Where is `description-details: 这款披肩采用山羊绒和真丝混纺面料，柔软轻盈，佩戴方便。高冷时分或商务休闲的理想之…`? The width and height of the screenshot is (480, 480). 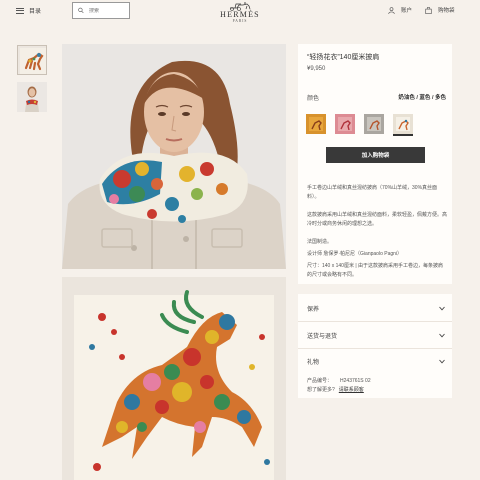 description-details: 这款披肩采用山羊绒和真丝混纺面料，柔软轻盈，佩戴方便。高冷时分或商务休闲的理想之… is located at coordinates (377, 219).